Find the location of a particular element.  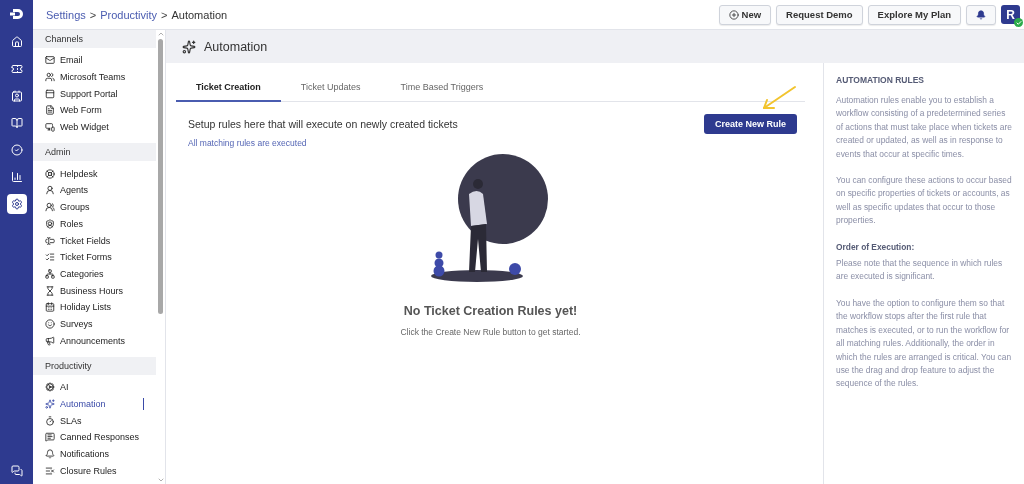

user-avatar: R is located at coordinates (1010, 14).